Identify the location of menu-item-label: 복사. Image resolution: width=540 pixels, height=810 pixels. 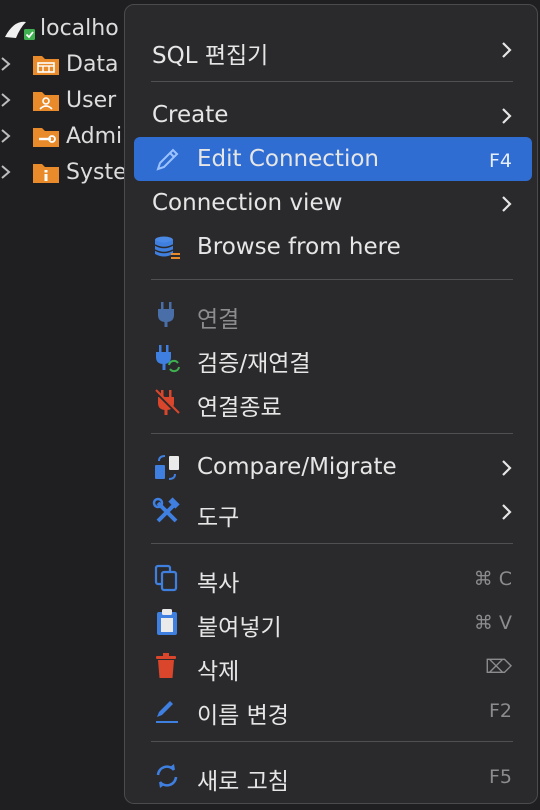
(218, 584).